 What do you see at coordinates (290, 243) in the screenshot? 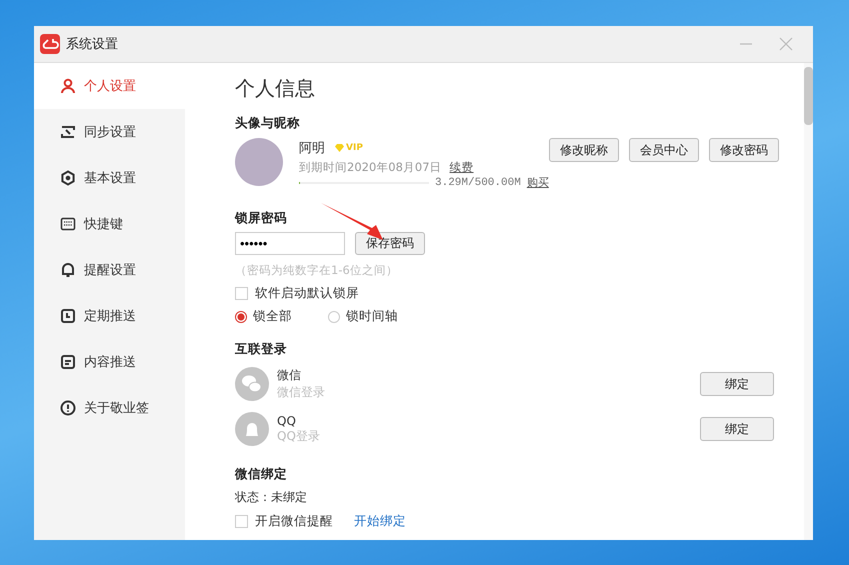
I see `password-field: ••••••` at bounding box center [290, 243].